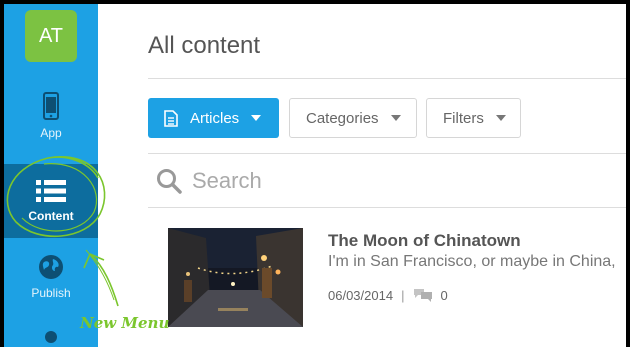  Describe the element at coordinates (342, 181) in the screenshot. I see `search-input` at that location.